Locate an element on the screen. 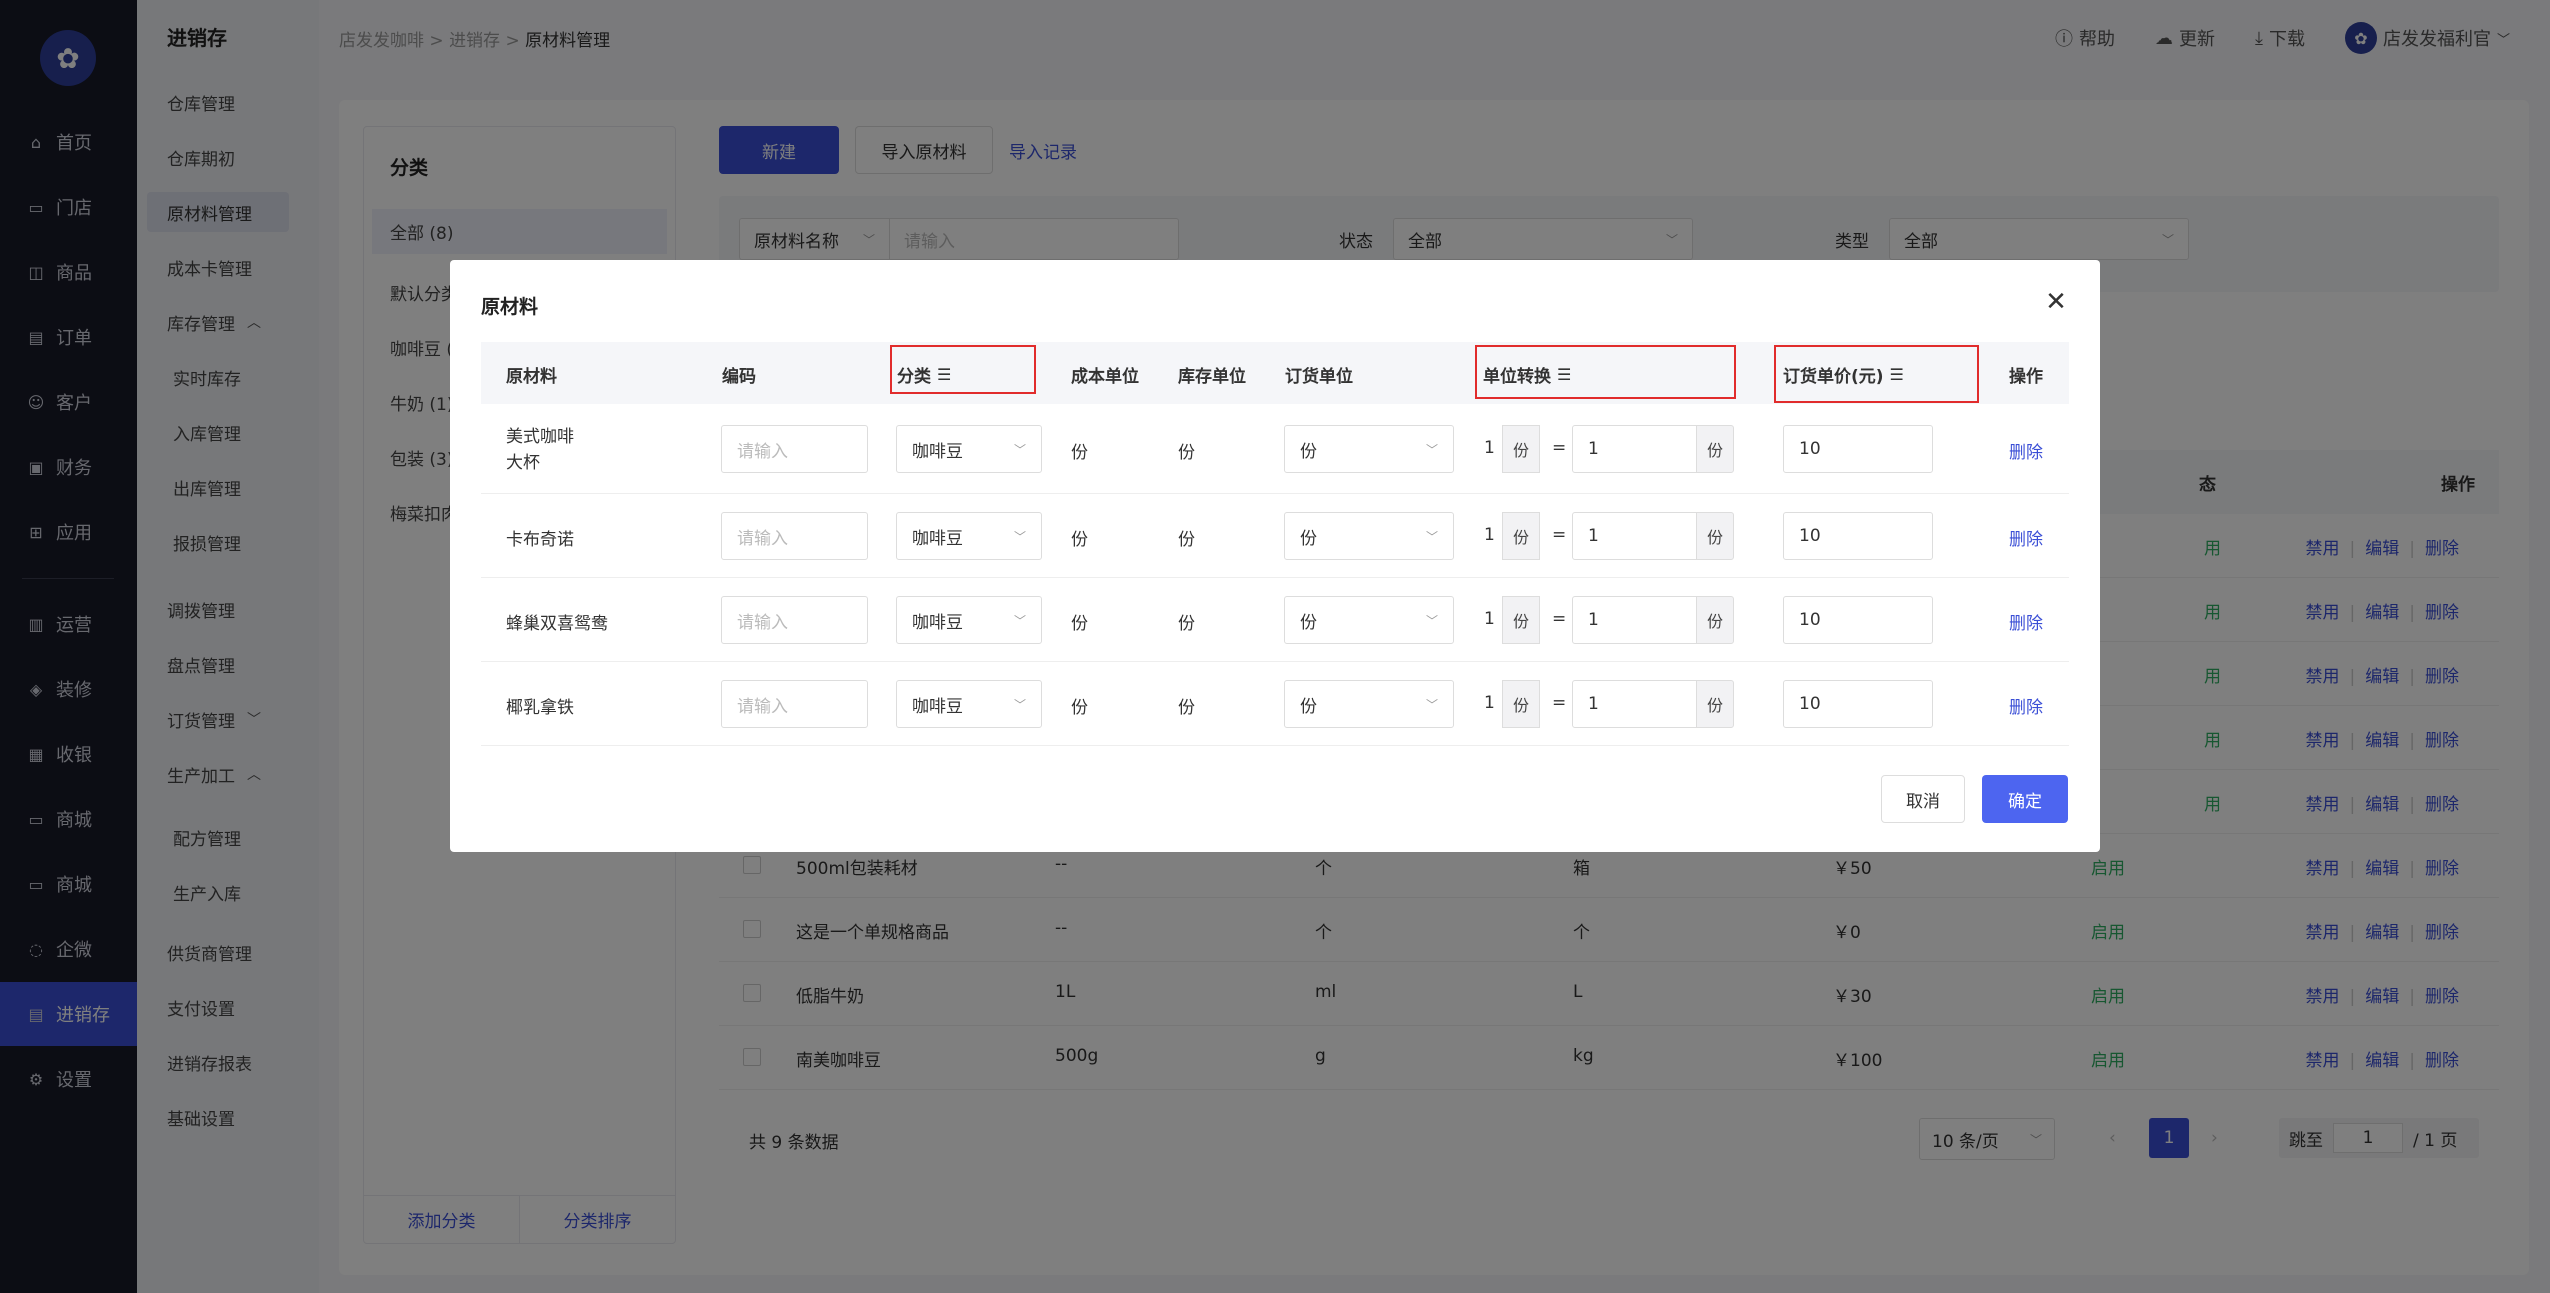 The height and width of the screenshot is (1293, 2550). material-name: 美式咖啡 大杯 is located at coordinates (540, 450).